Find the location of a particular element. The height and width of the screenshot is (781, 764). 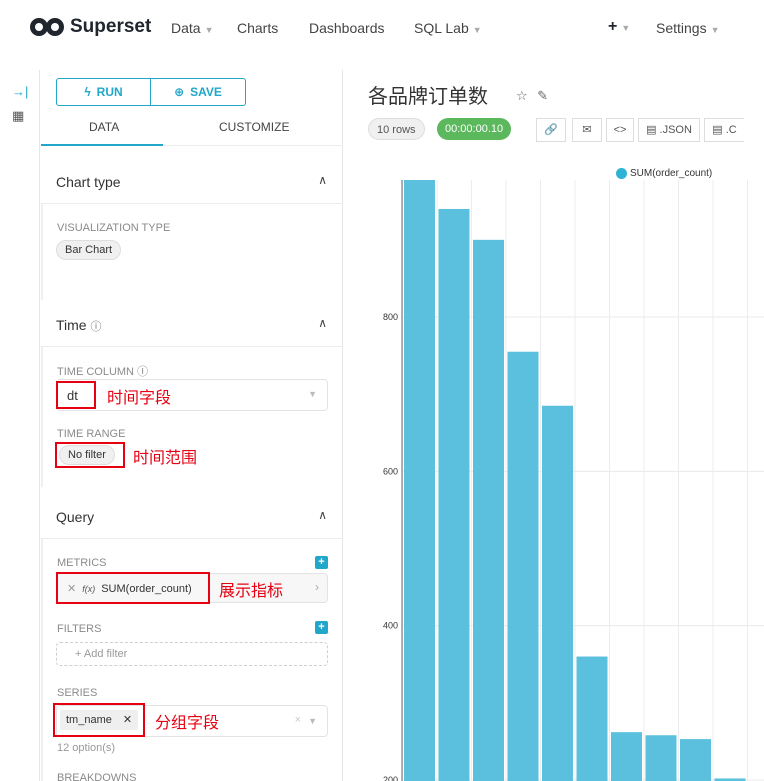

section-query-header: Query ∧ is located at coordinates (192, 517).